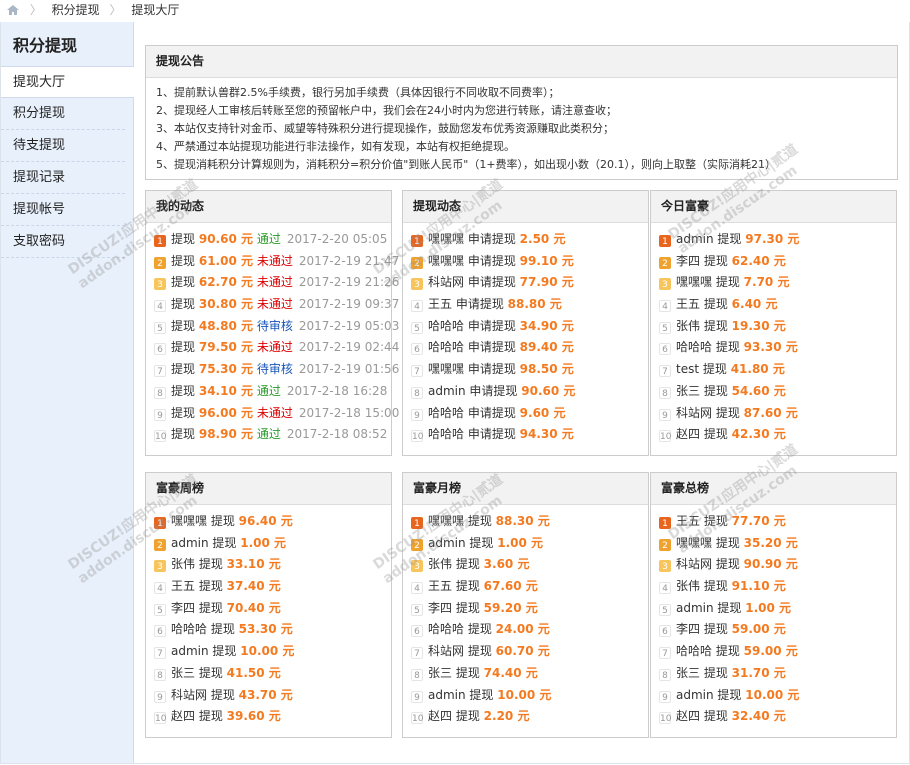 The width and height of the screenshot is (910, 765). Describe the element at coordinates (67, 82) in the screenshot. I see `sidebar-item-hall: 提现大厅` at that location.